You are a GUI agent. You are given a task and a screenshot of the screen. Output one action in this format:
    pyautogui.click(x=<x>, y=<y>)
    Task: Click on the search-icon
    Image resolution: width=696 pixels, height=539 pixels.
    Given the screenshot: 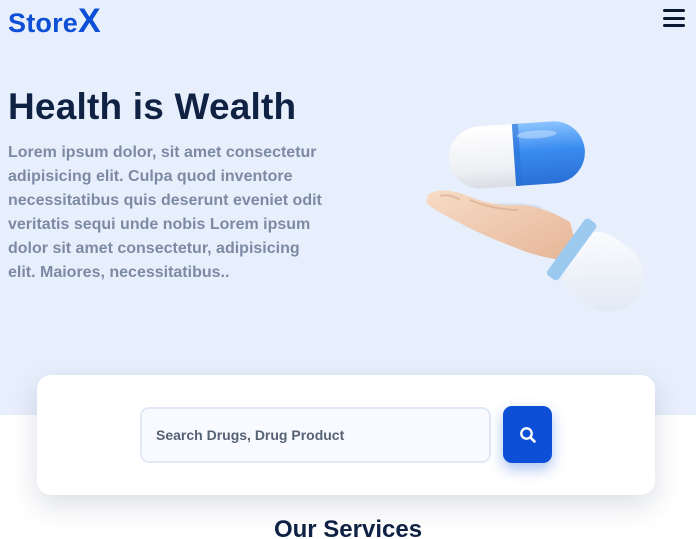 What is the action you would take?
    pyautogui.click(x=527, y=434)
    